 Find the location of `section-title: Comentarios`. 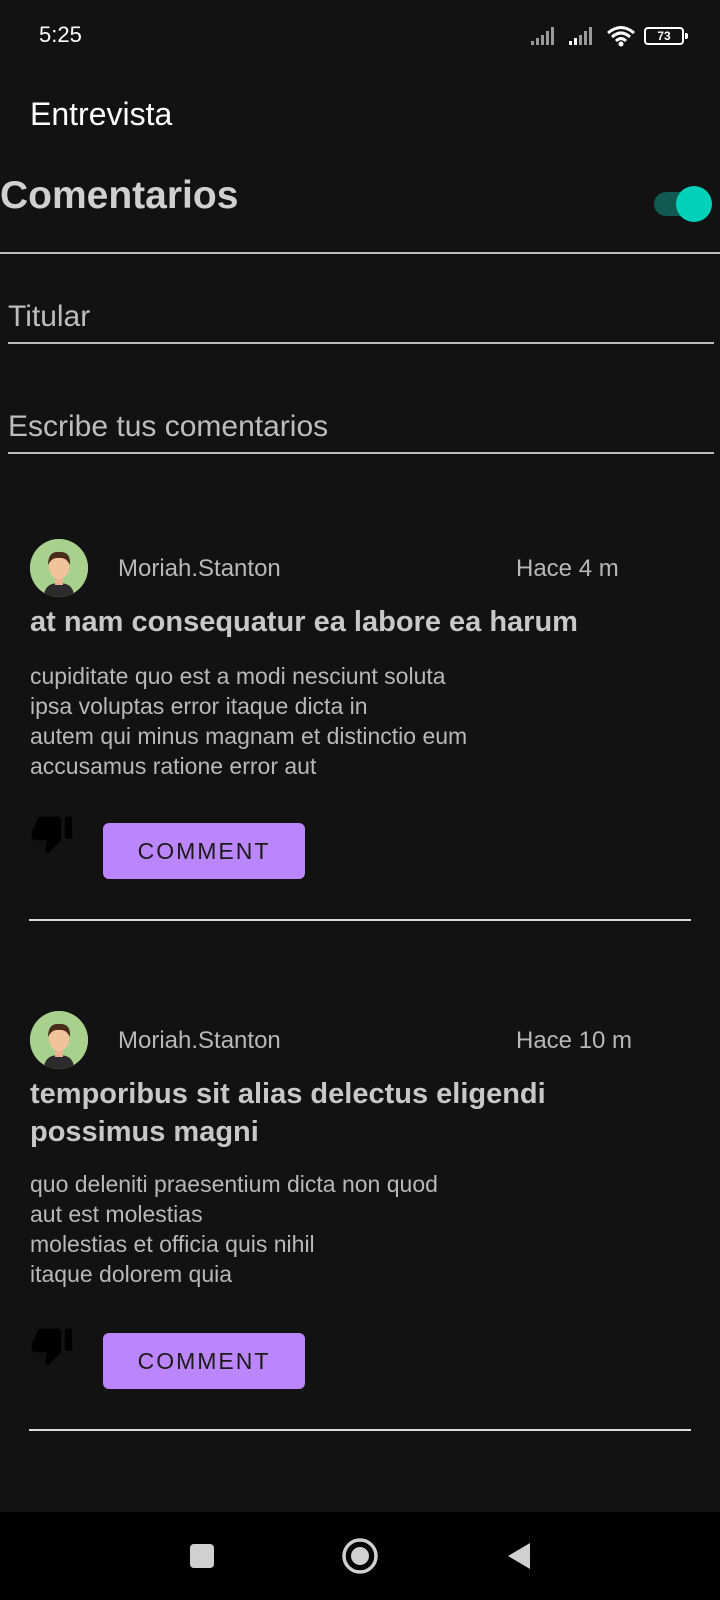

section-title: Comentarios is located at coordinates (119, 195).